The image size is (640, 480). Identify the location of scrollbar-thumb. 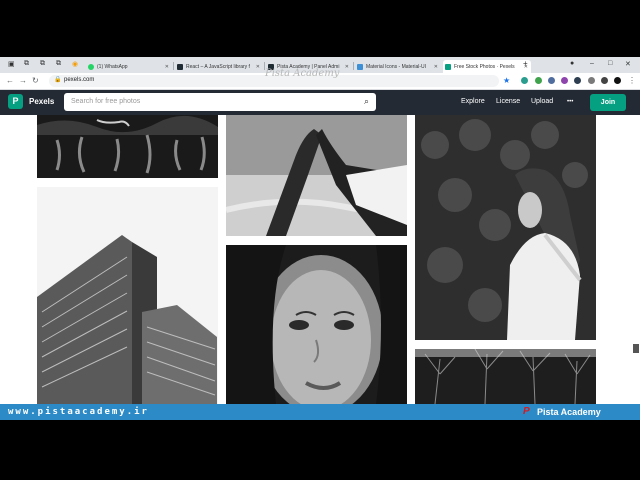
(636, 348).